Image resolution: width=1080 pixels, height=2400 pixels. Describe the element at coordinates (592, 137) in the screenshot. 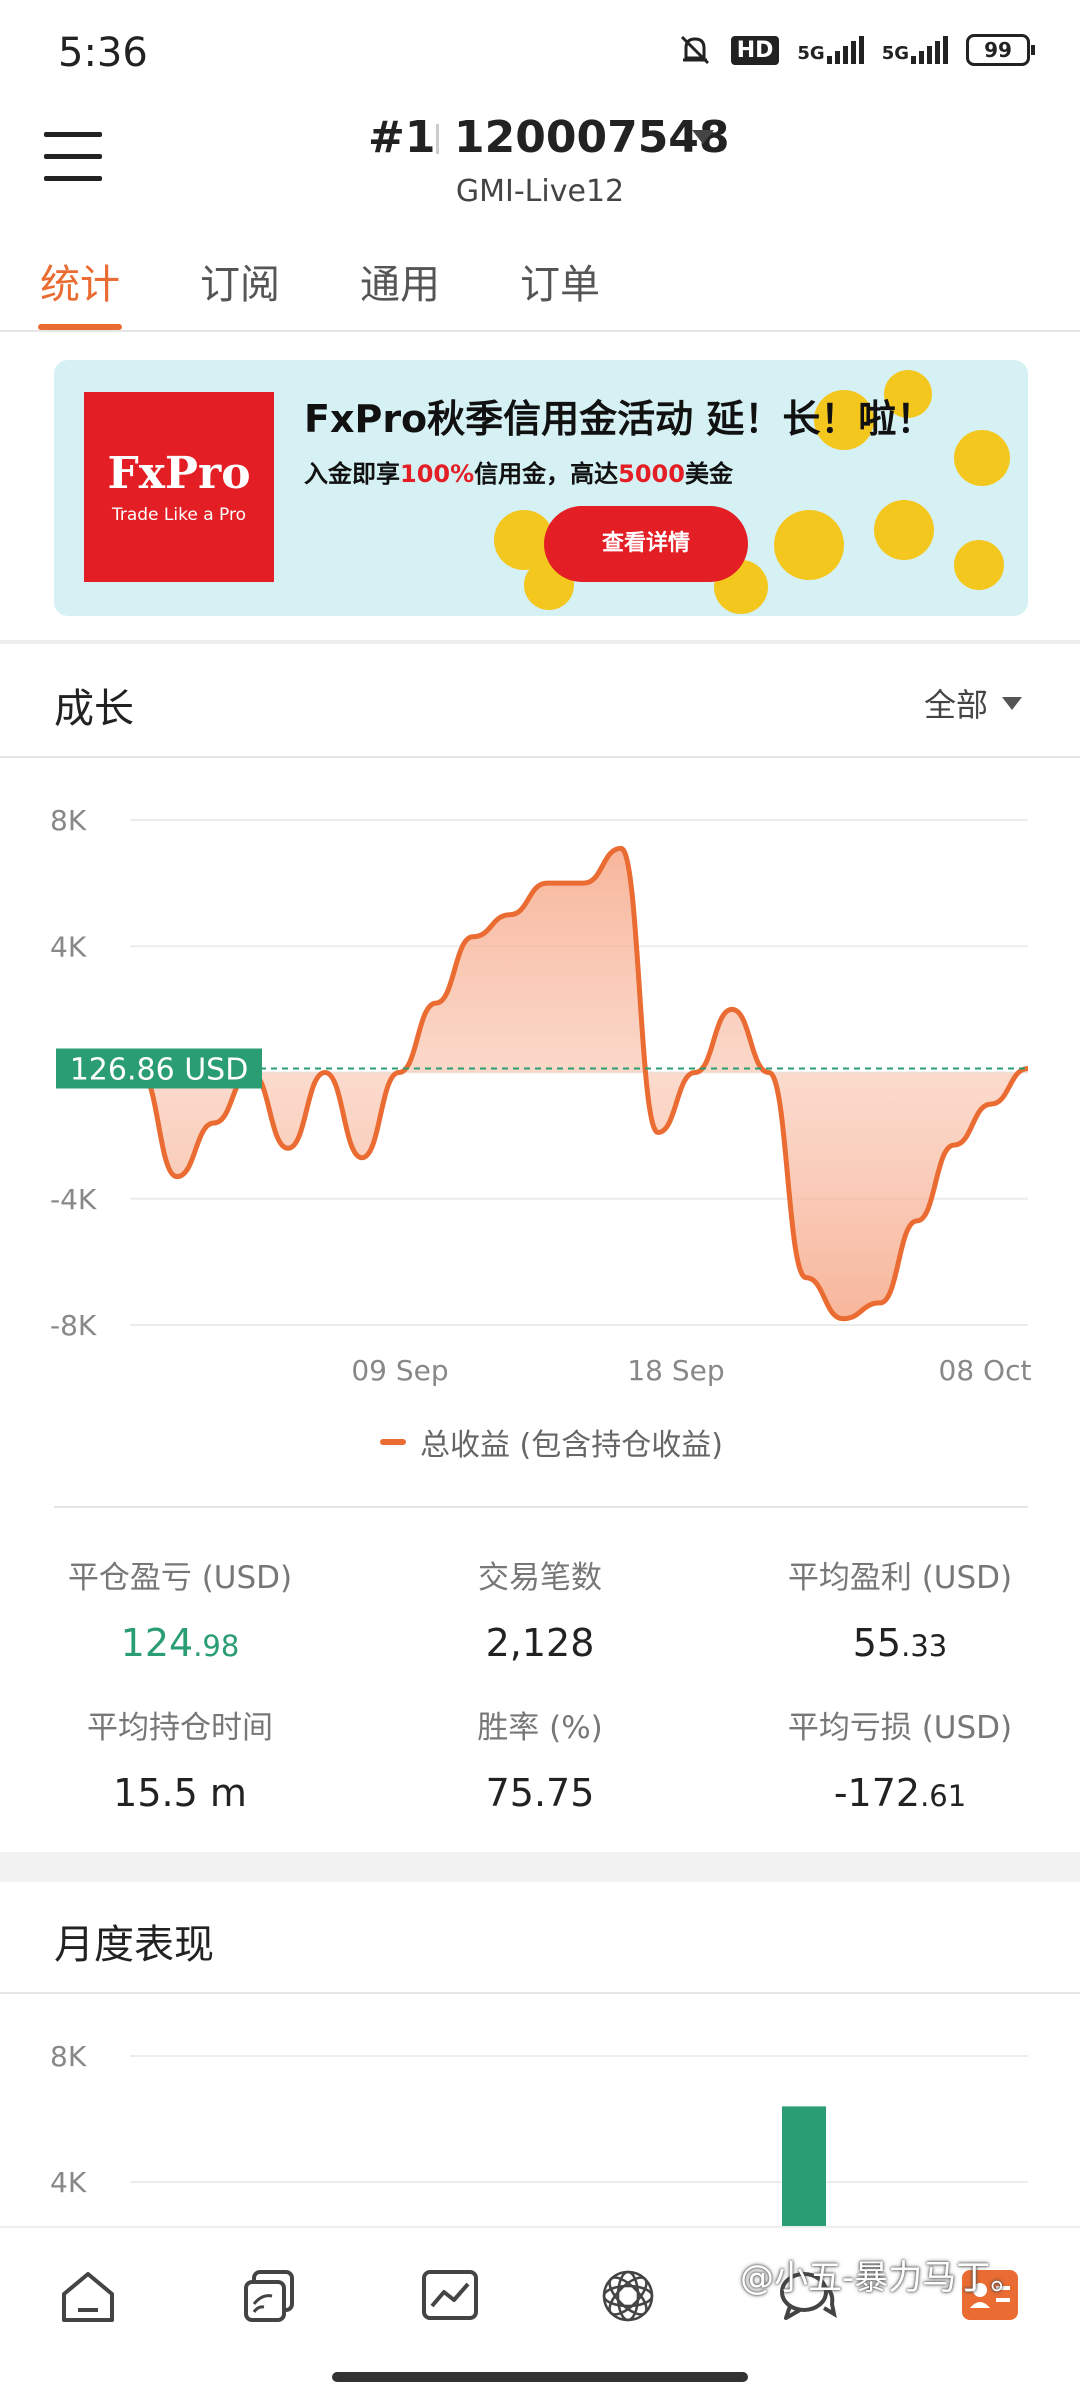

I see `account-number: 120007548` at that location.